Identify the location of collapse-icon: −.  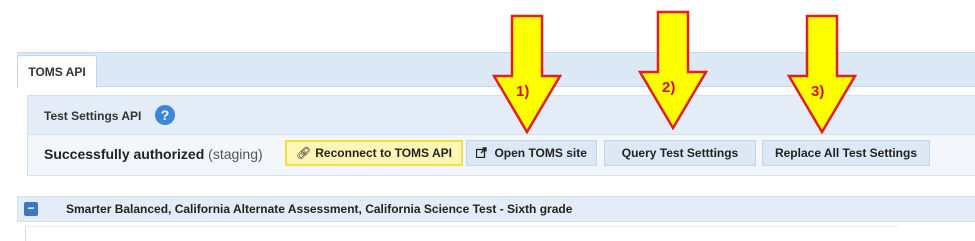
(31, 209).